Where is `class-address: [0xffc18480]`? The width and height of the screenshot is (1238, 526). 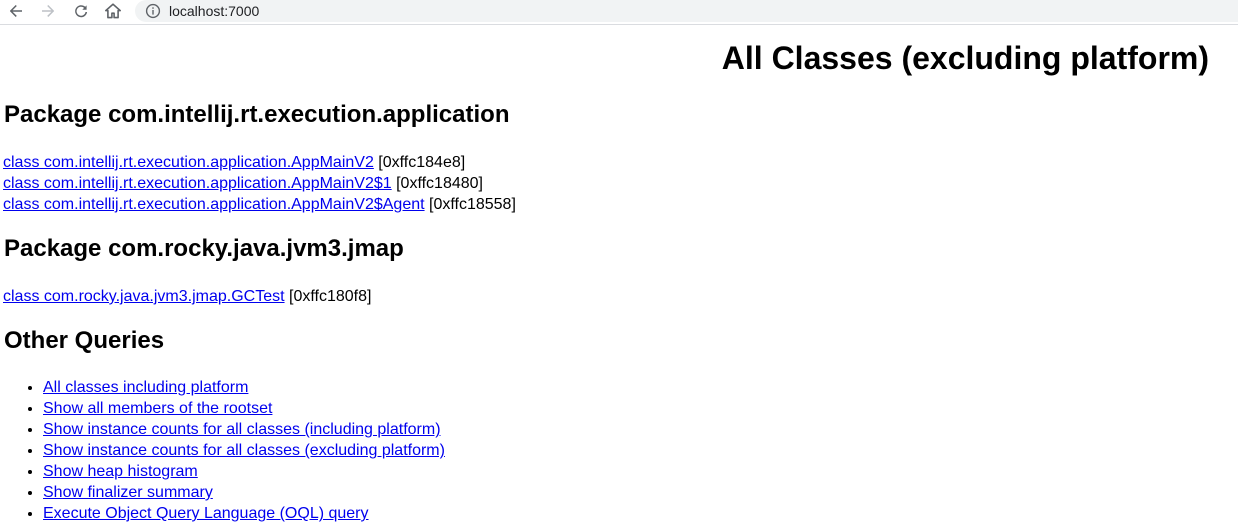 class-address: [0xffc18480] is located at coordinates (437, 183).